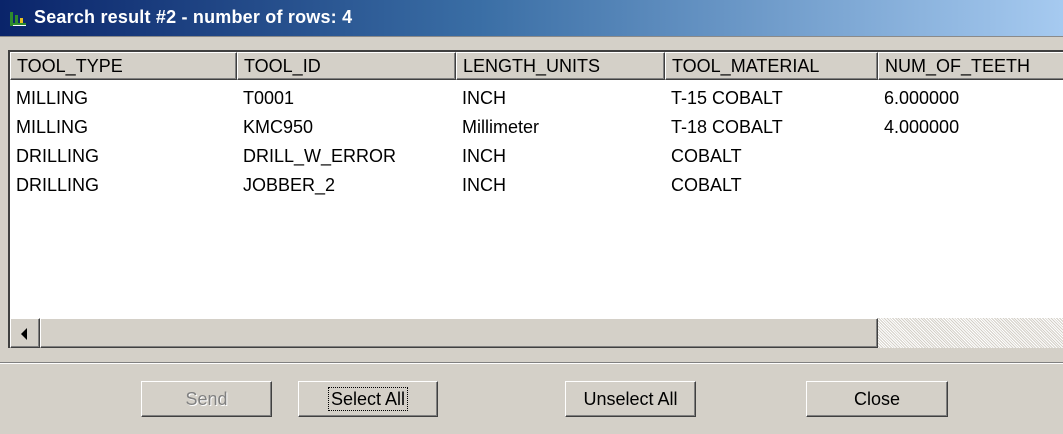 The width and height of the screenshot is (1063, 434). I want to click on arrow-left-icon, so click(24, 334).